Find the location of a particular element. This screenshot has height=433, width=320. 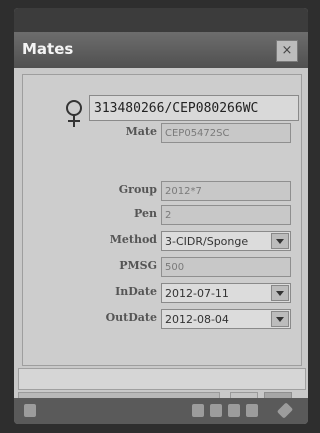

outdate-label: OutDate is located at coordinates (131, 317).